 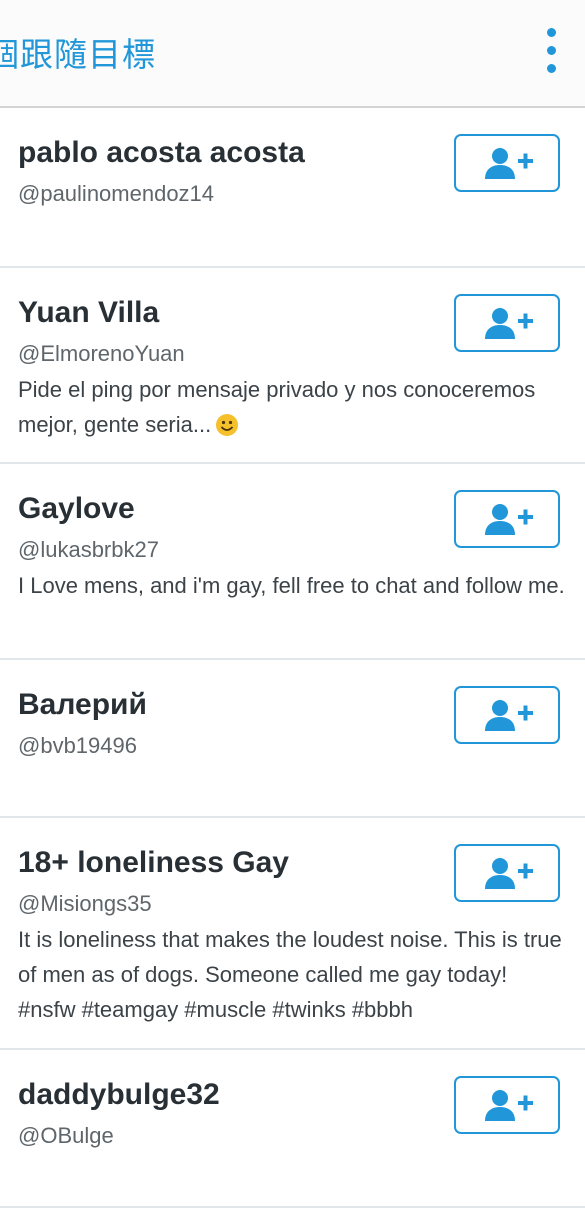 What do you see at coordinates (101, 353) in the screenshot?
I see `user-handle: @ElmorenoYuan` at bounding box center [101, 353].